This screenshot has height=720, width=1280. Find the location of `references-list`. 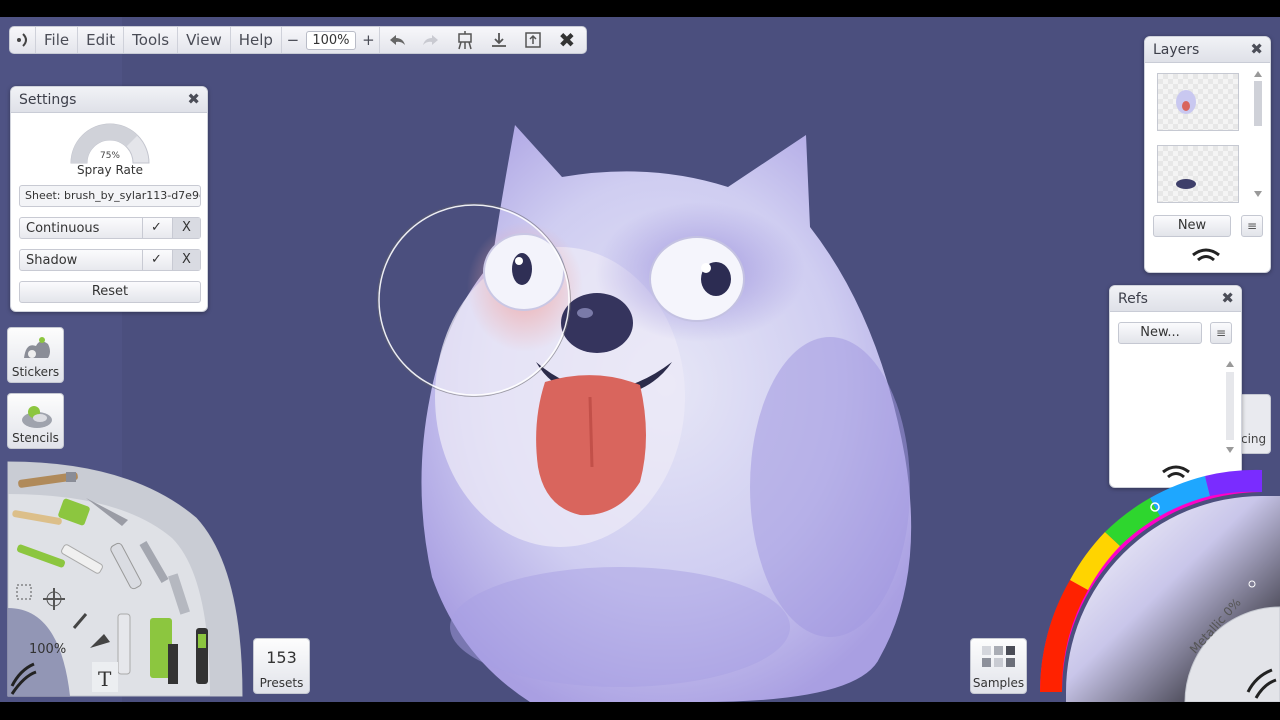

references-list is located at coordinates (1176, 409).